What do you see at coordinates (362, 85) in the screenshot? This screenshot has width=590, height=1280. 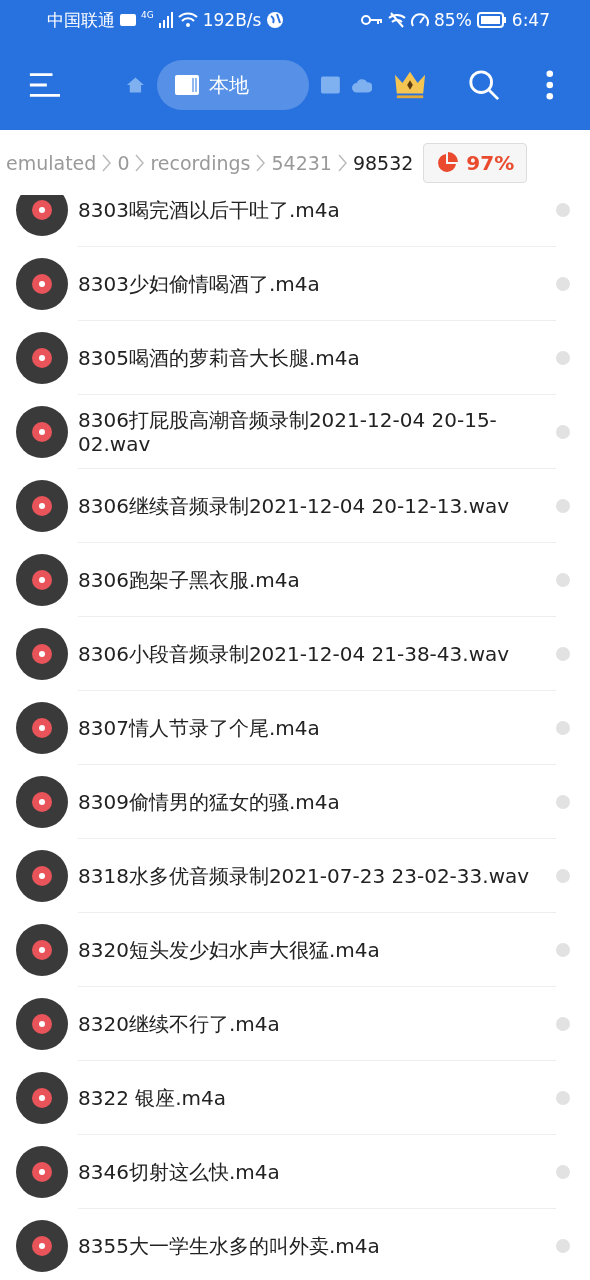 I see `cloud-icon` at bounding box center [362, 85].